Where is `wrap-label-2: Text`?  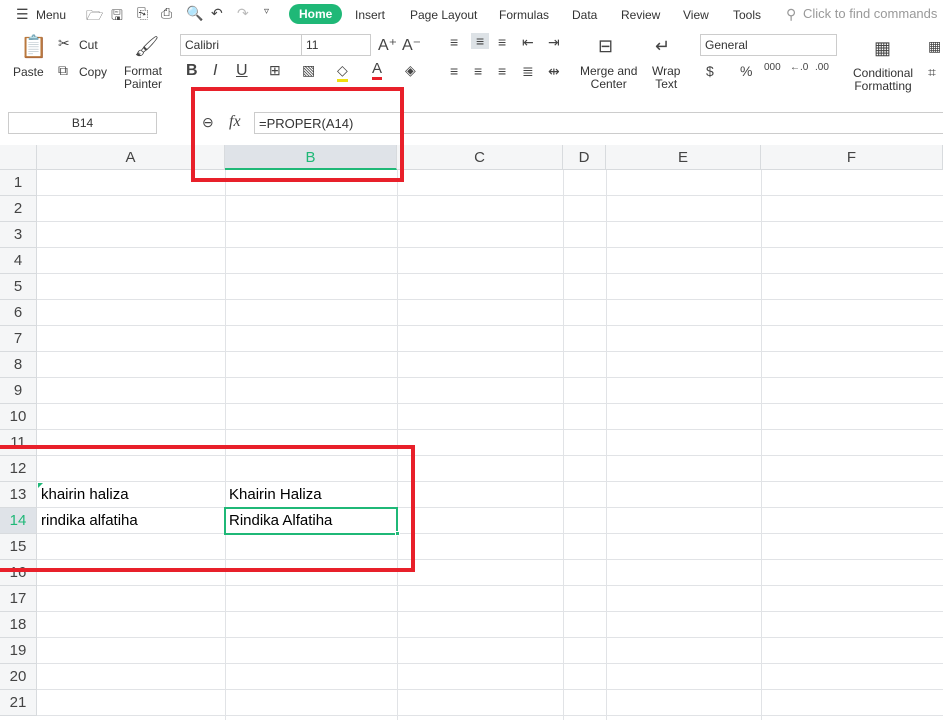 wrap-label-2: Text is located at coordinates (666, 84).